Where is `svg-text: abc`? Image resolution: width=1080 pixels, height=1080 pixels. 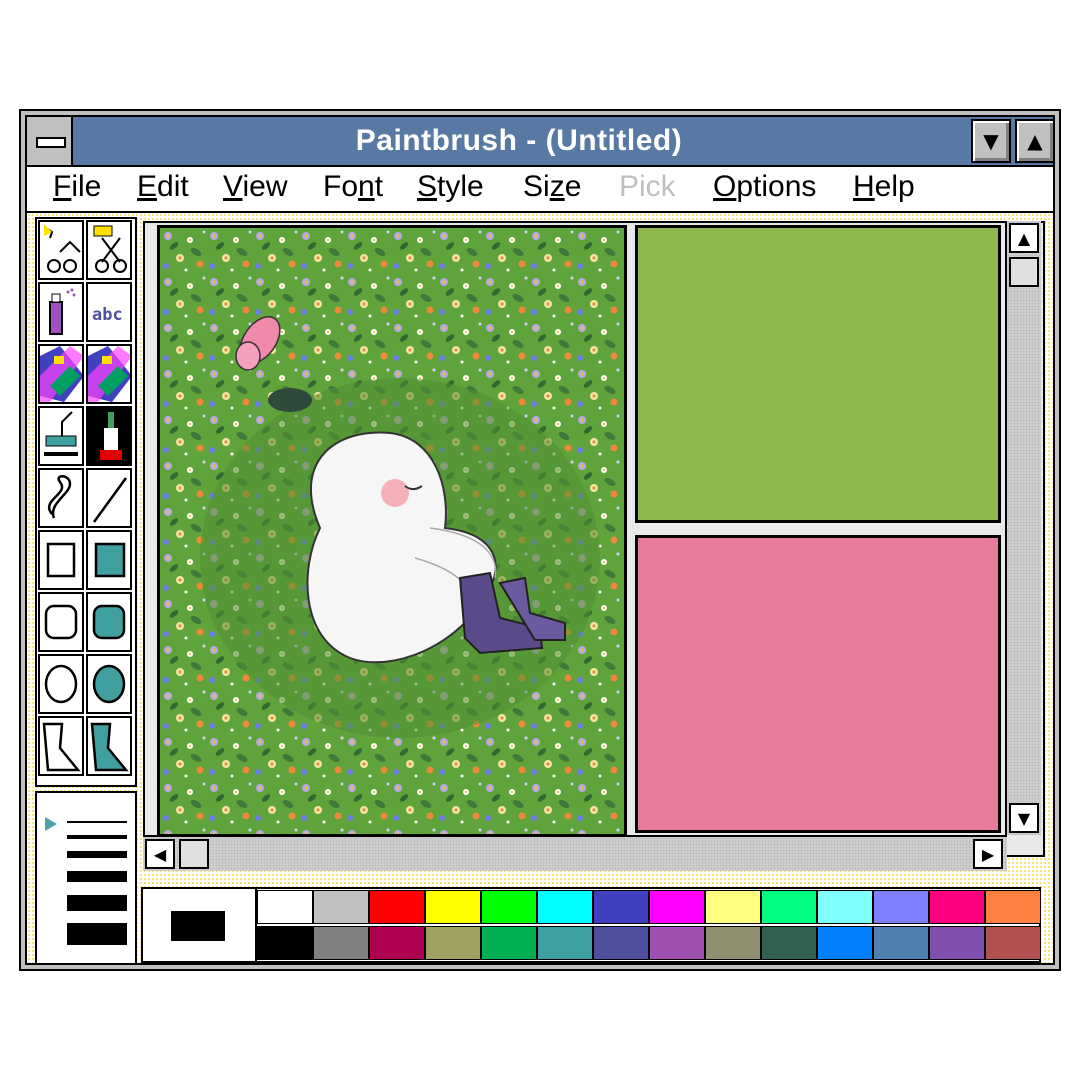 svg-text: abc is located at coordinates (107, 315).